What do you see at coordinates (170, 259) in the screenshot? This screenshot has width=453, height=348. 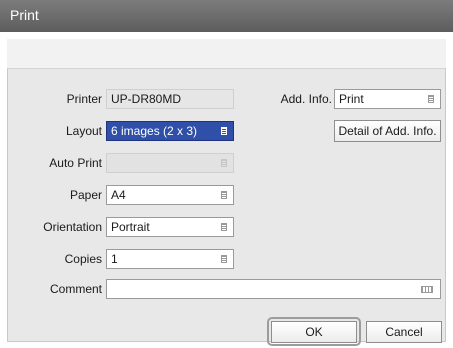 I see `copies-dropdown: 1` at bounding box center [170, 259].